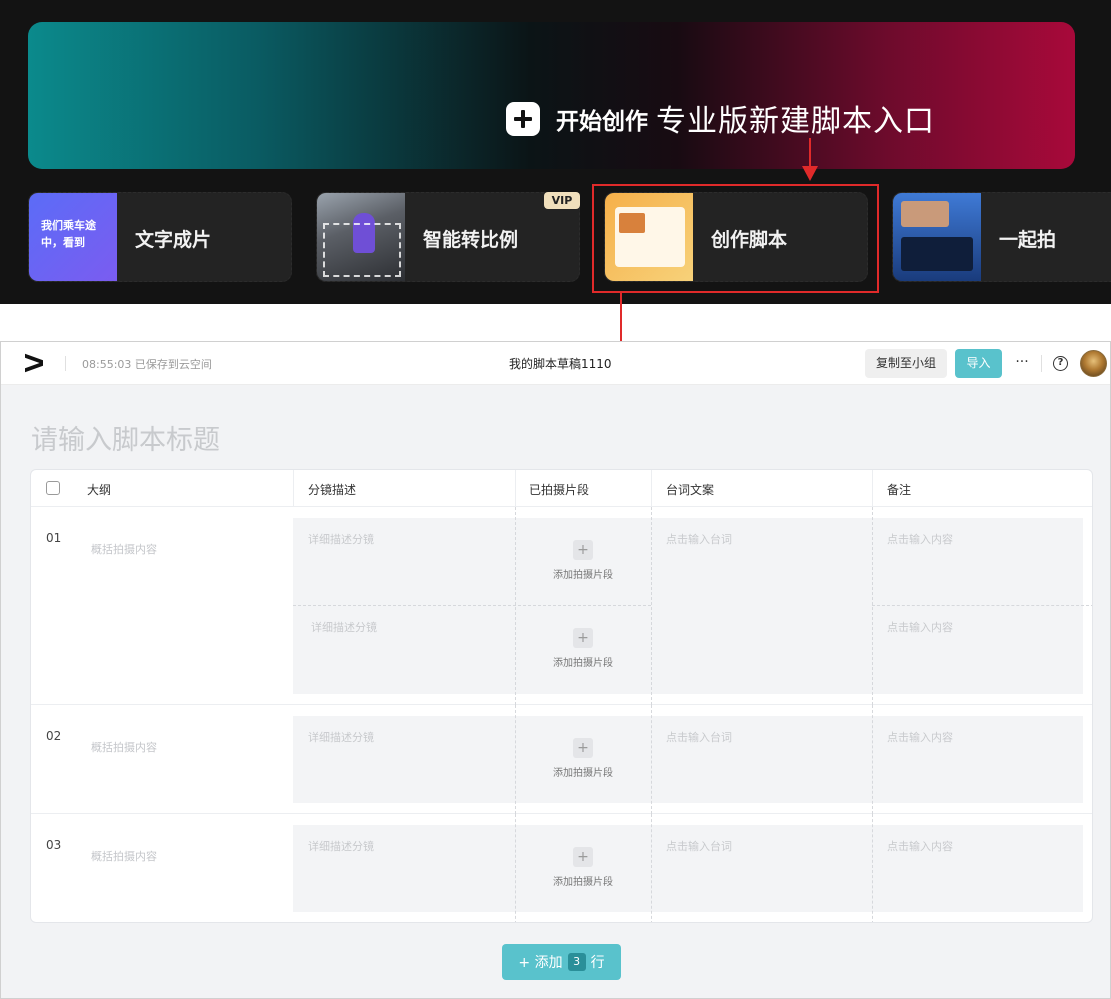 Image resolution: width=1111 pixels, height=999 pixels. What do you see at coordinates (735, 238) in the screenshot?
I see `annotation-highlight-box` at bounding box center [735, 238].